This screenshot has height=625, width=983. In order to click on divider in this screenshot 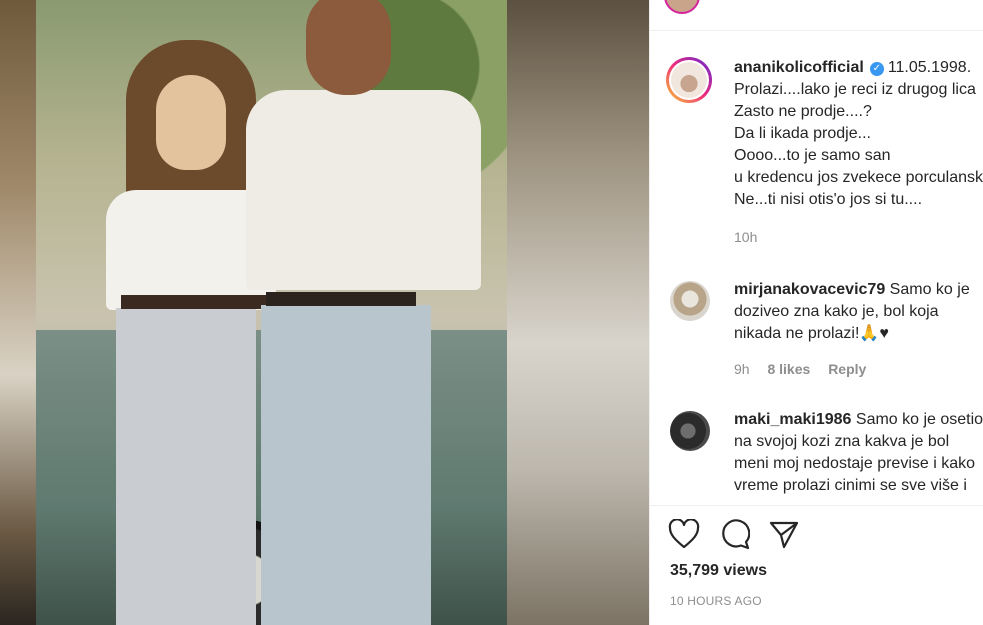, I will do `click(816, 505)`.